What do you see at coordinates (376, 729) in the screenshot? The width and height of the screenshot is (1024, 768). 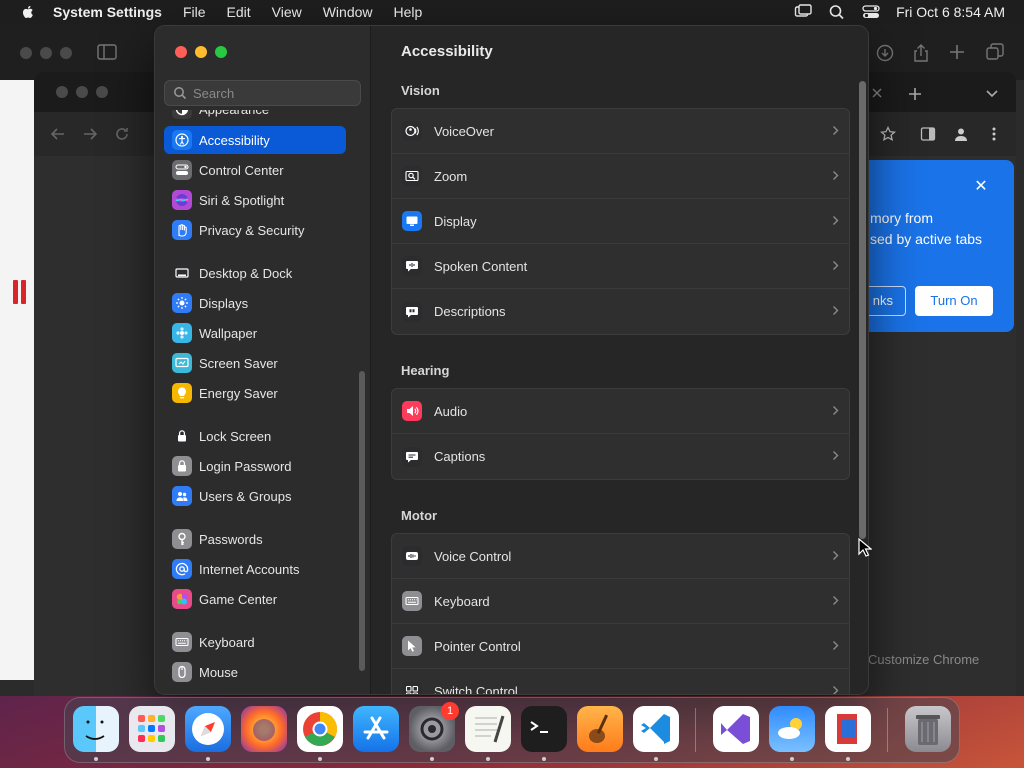 I see `app-store-icon` at bounding box center [376, 729].